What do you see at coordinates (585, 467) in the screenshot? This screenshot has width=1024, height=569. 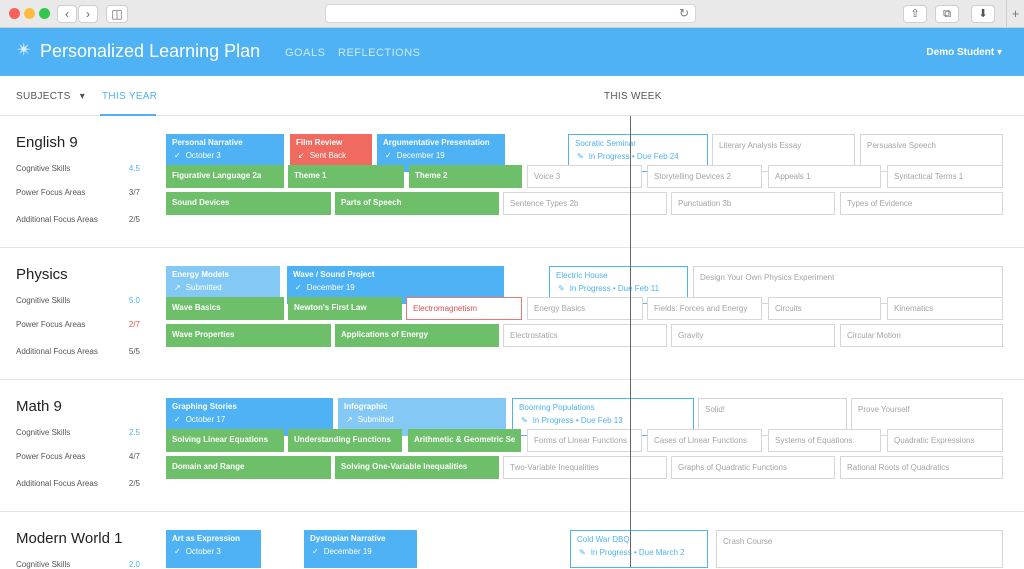 I see `focus-area-card: Two-Variable Inequalities` at bounding box center [585, 467].